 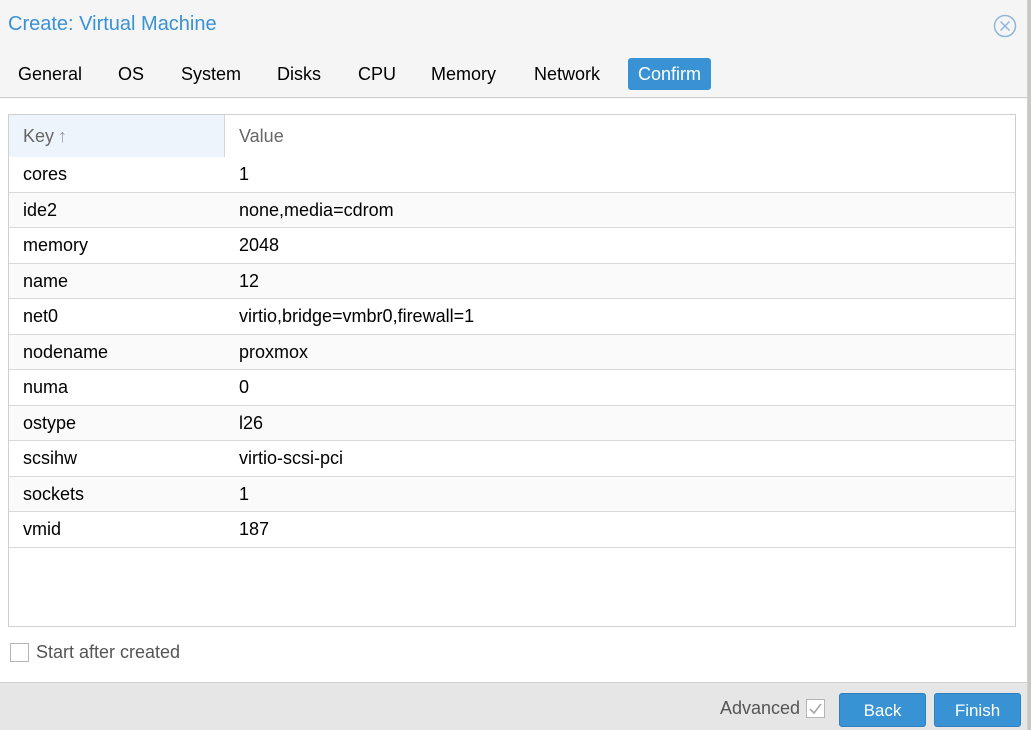 What do you see at coordinates (274, 351) in the screenshot?
I see `row-value: proxmox` at bounding box center [274, 351].